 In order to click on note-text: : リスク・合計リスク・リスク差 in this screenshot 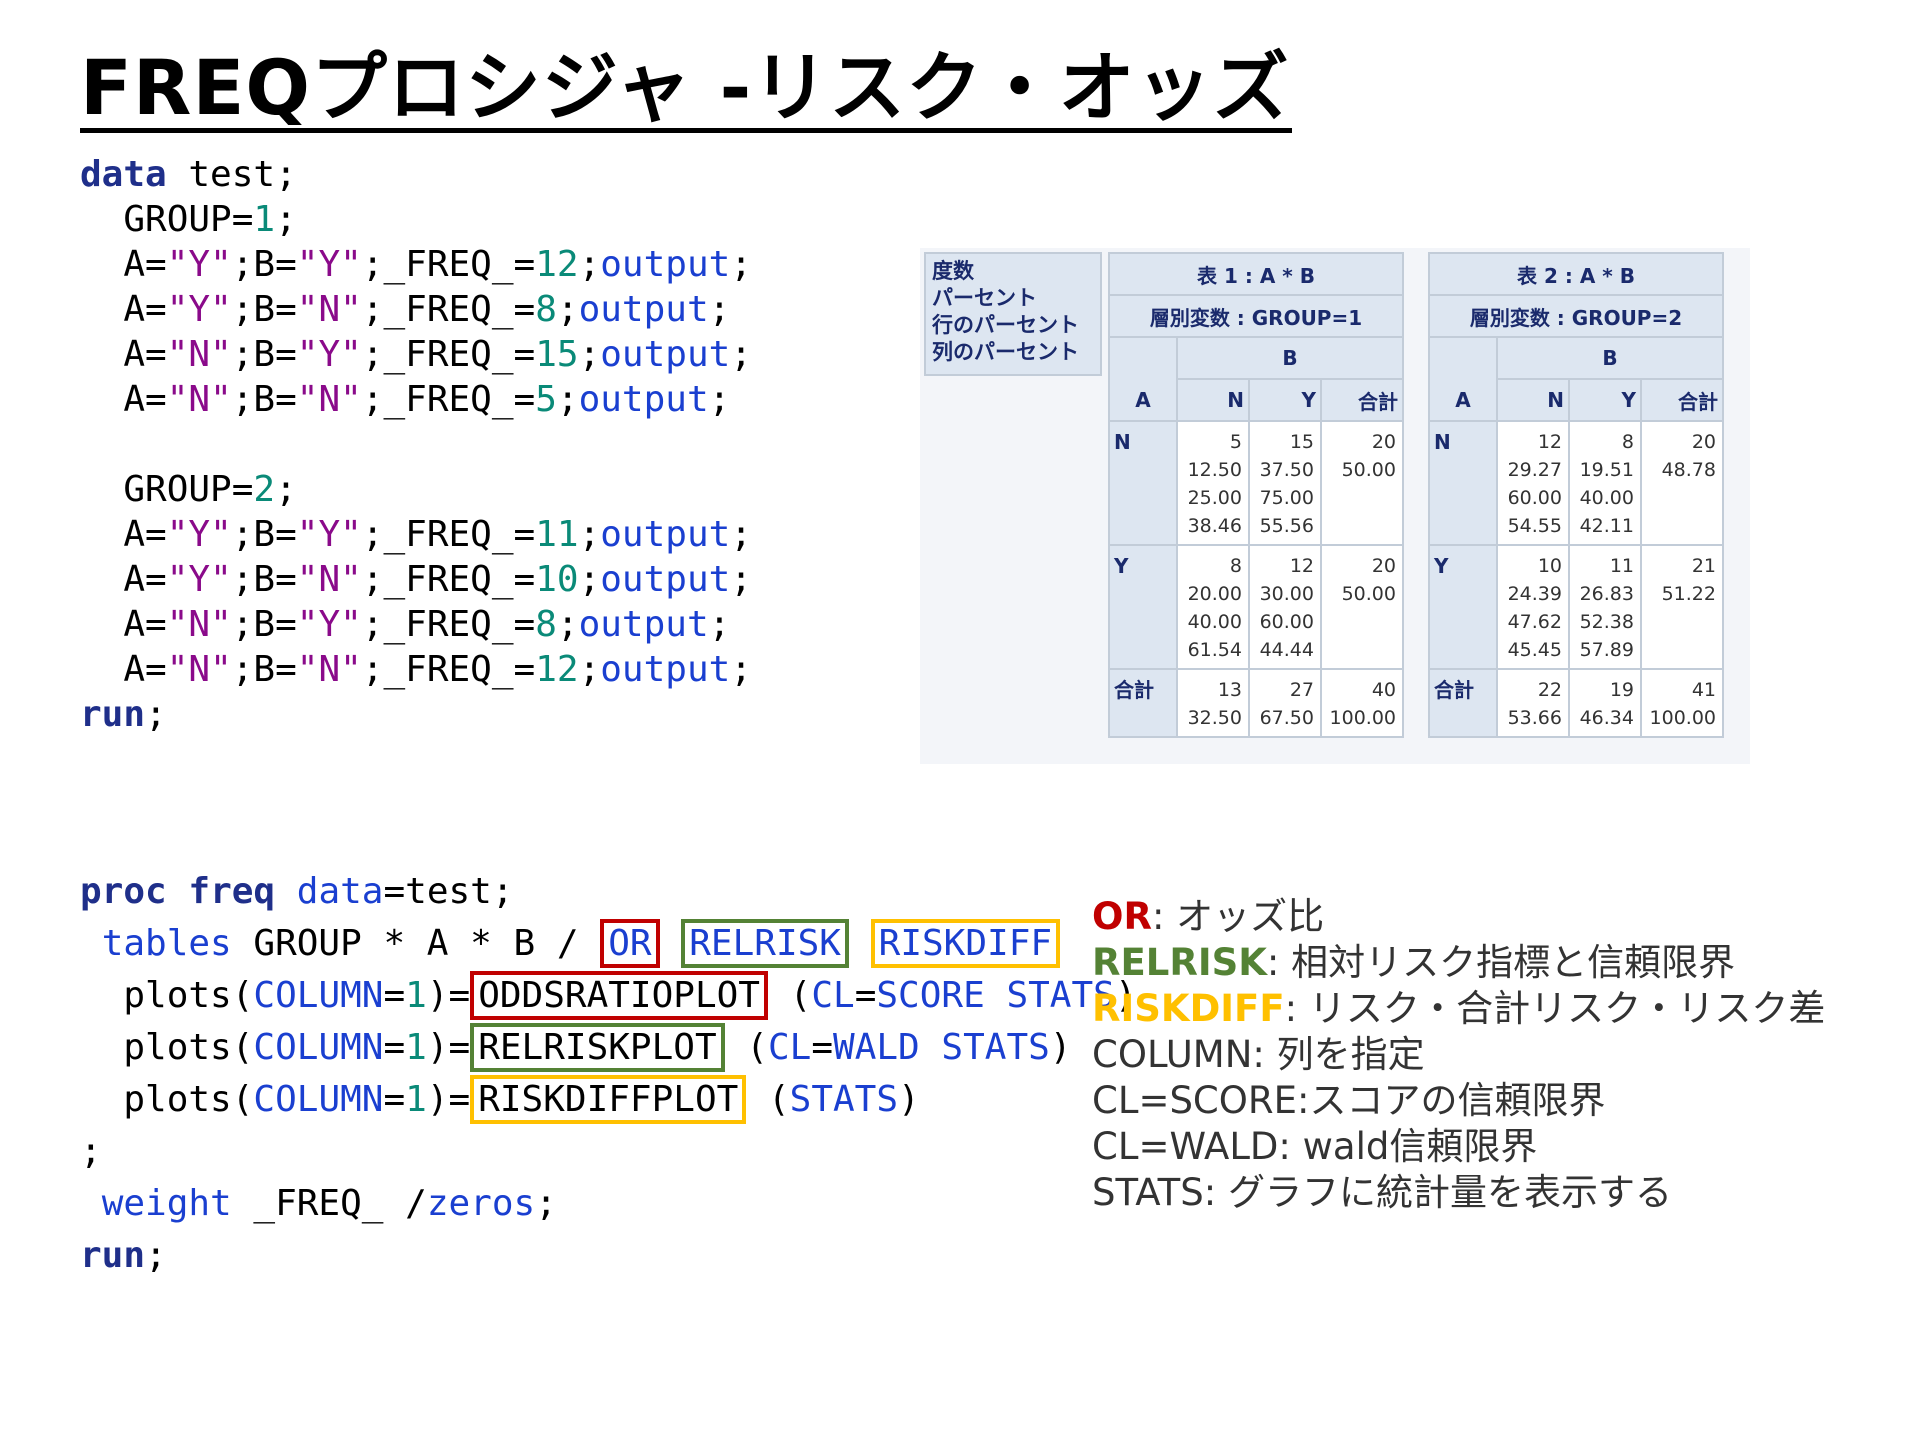, I will do `click(1555, 1008)`.